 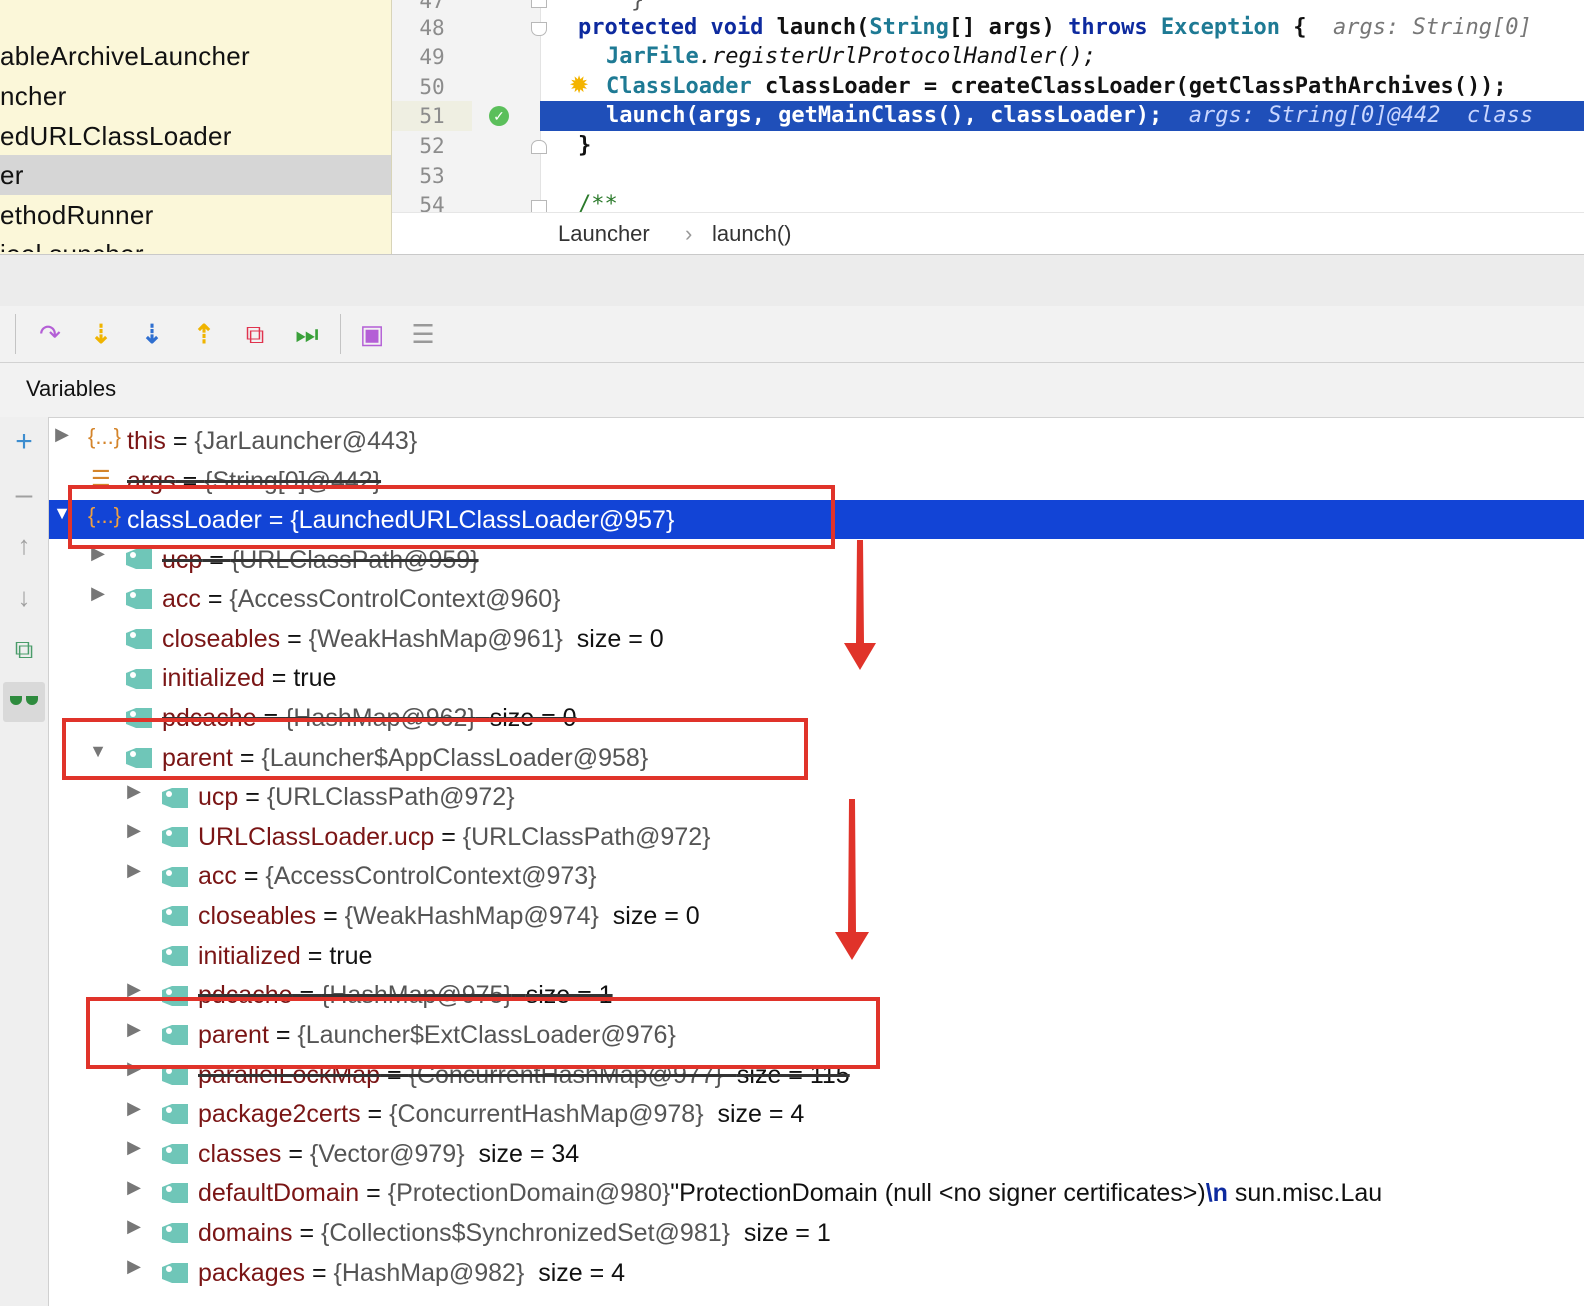 What do you see at coordinates (24, 702) in the screenshot?
I see `show-watches-toggle` at bounding box center [24, 702].